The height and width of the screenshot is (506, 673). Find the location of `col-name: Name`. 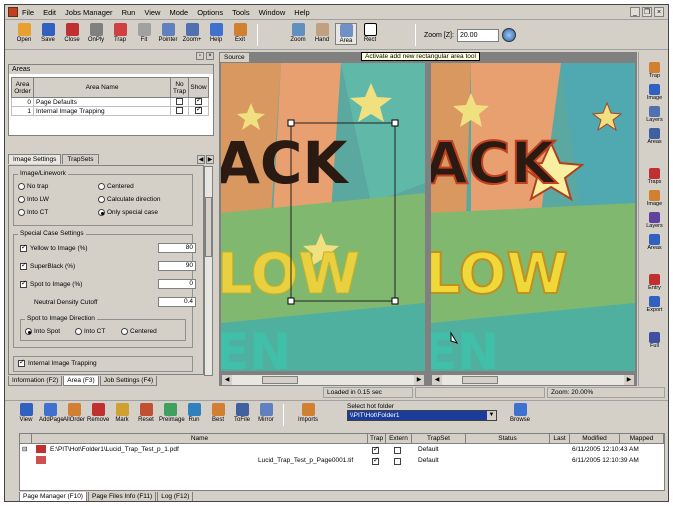

col-name: Name is located at coordinates (200, 439).